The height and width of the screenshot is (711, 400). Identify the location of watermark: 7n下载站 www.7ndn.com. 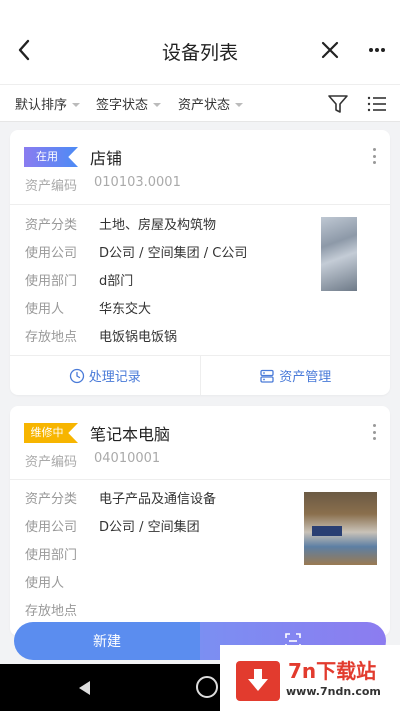
(310, 678).